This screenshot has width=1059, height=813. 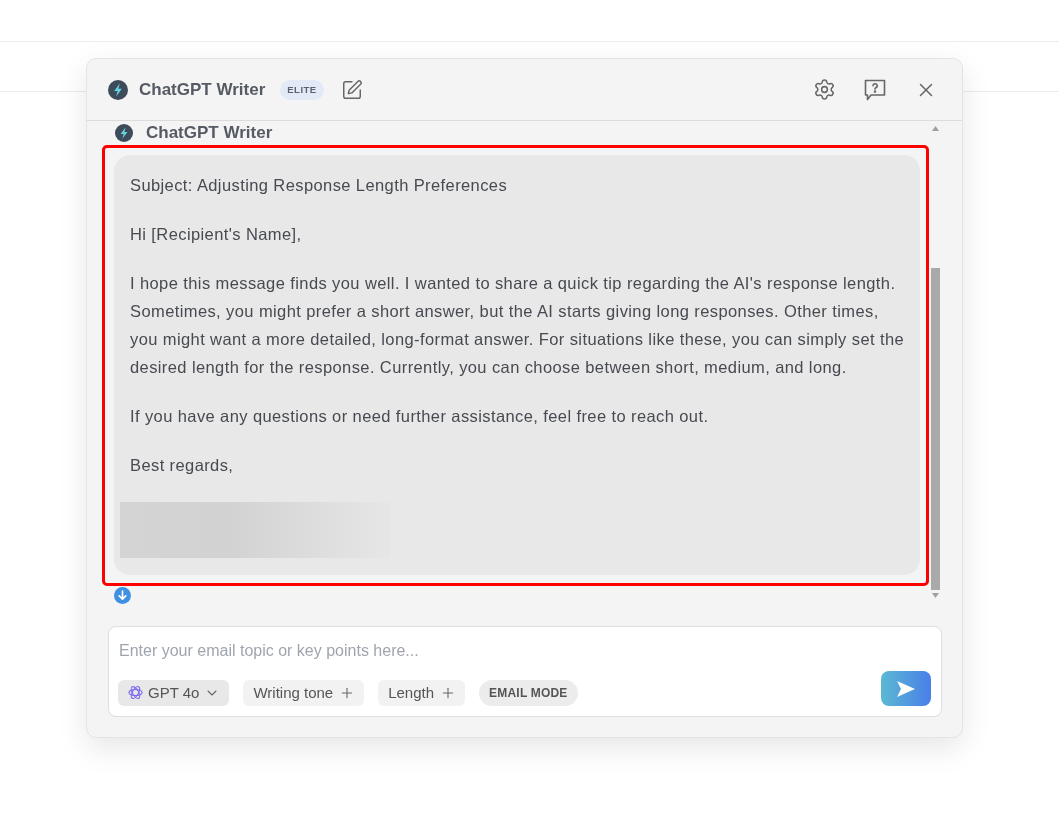 I want to click on edit-icon, so click(x=351, y=89).